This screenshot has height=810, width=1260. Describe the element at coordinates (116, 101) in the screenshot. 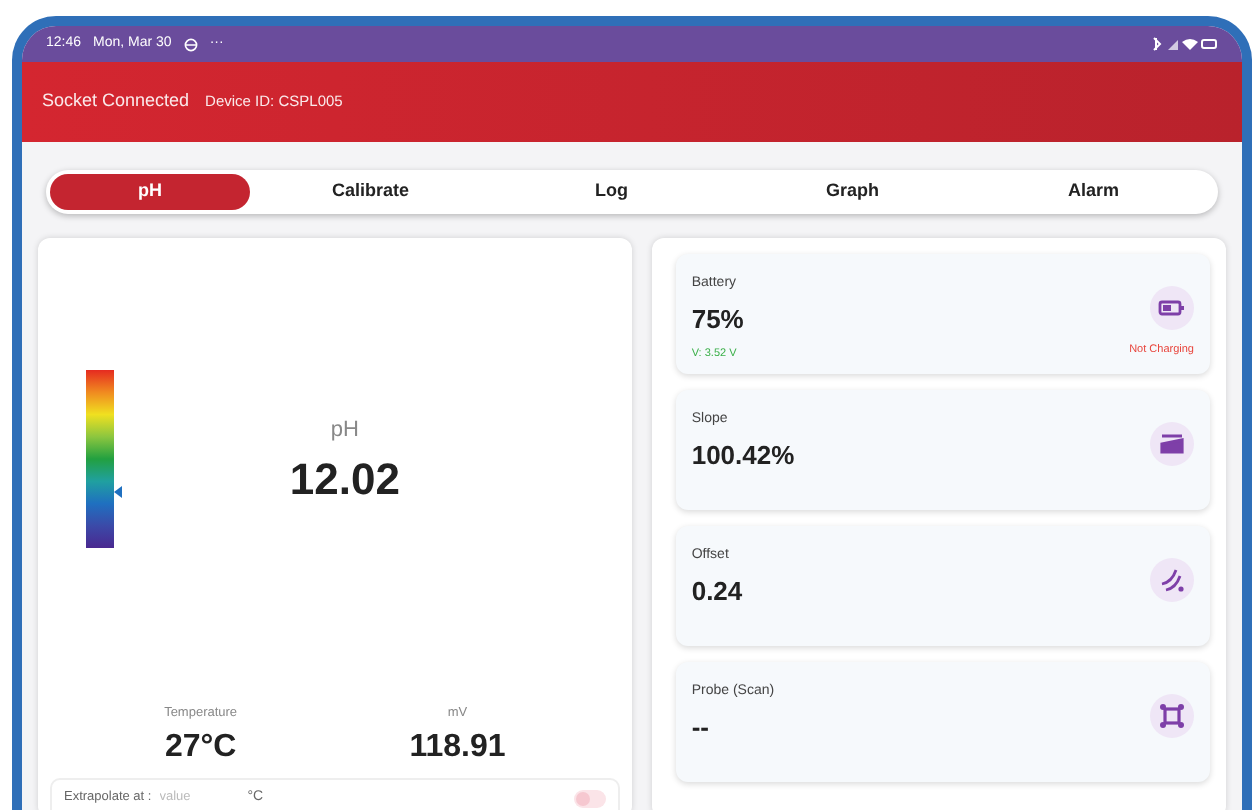

I see `connection-status: Socket Connected` at that location.